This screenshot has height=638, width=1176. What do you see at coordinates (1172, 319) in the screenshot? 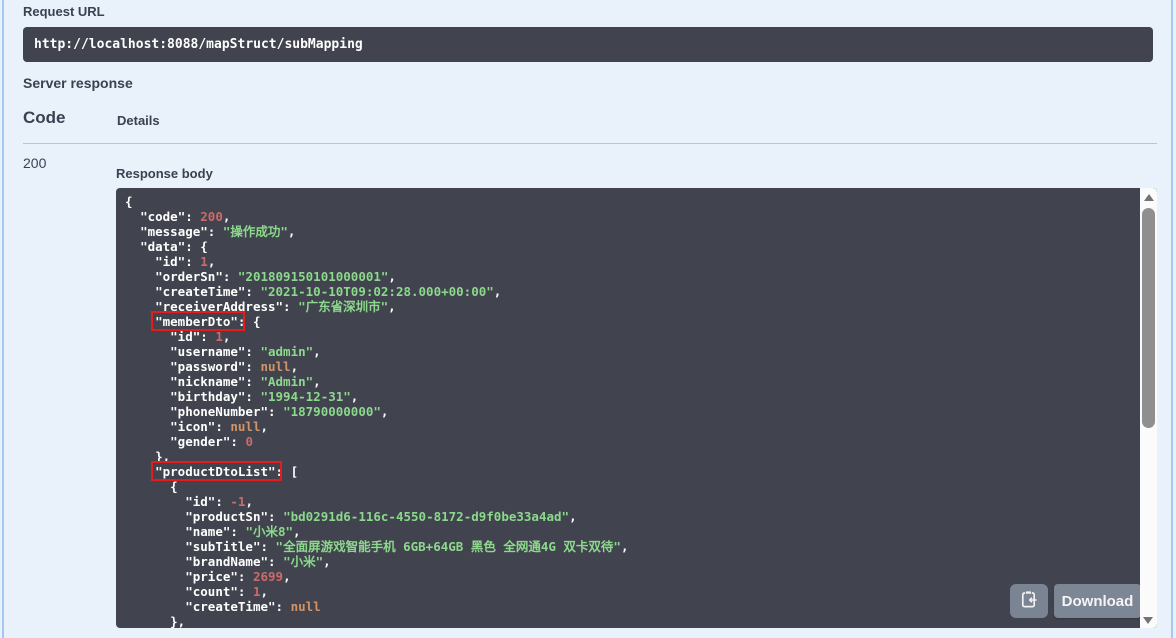
I see `panel-right-border` at bounding box center [1172, 319].